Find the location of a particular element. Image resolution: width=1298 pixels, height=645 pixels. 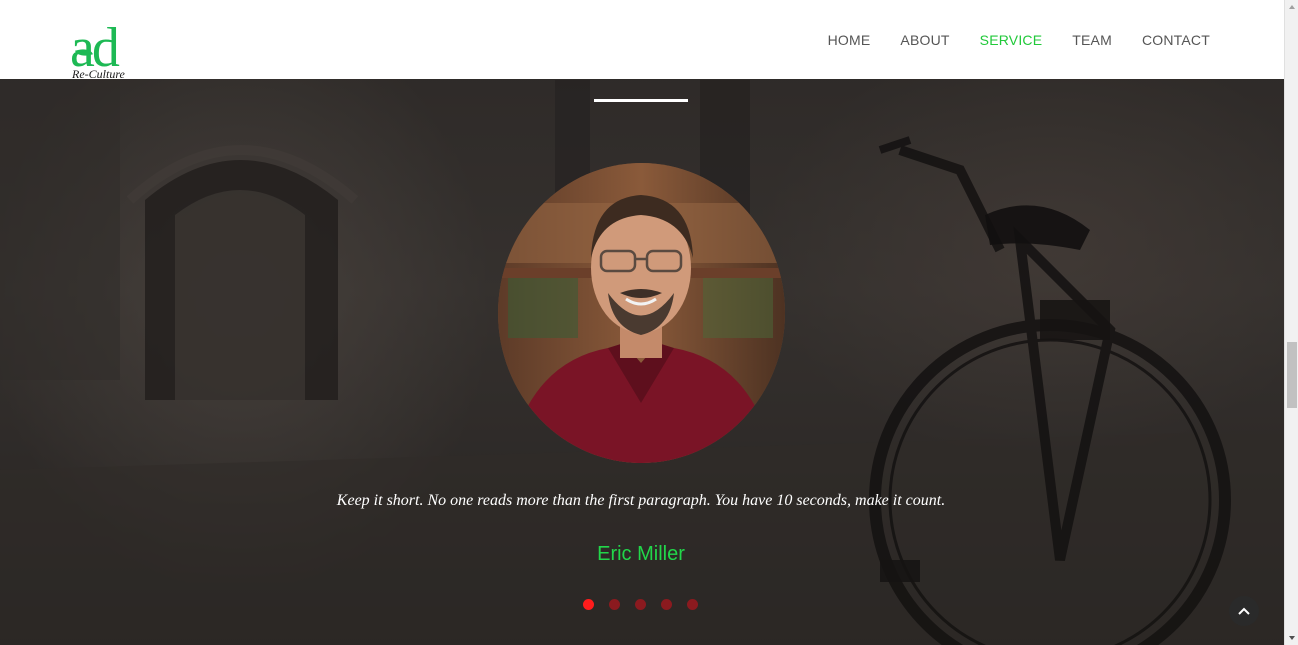

section-divider is located at coordinates (641, 100).